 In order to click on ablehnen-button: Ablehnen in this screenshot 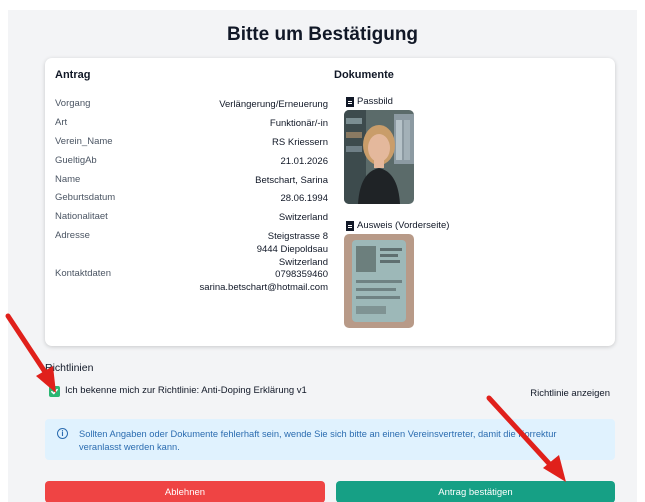, I will do `click(185, 491)`.